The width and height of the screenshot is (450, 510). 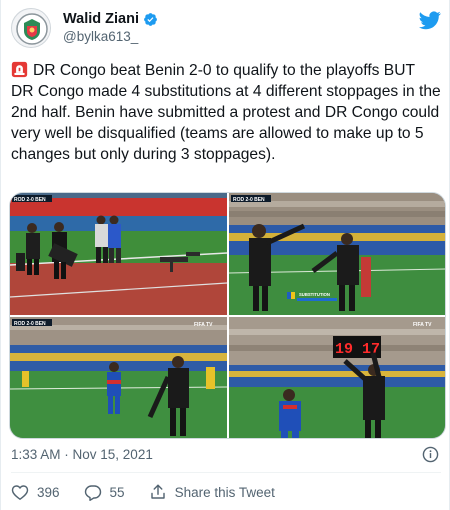 I want to click on twitter-bird-icon, so click(x=430, y=20).